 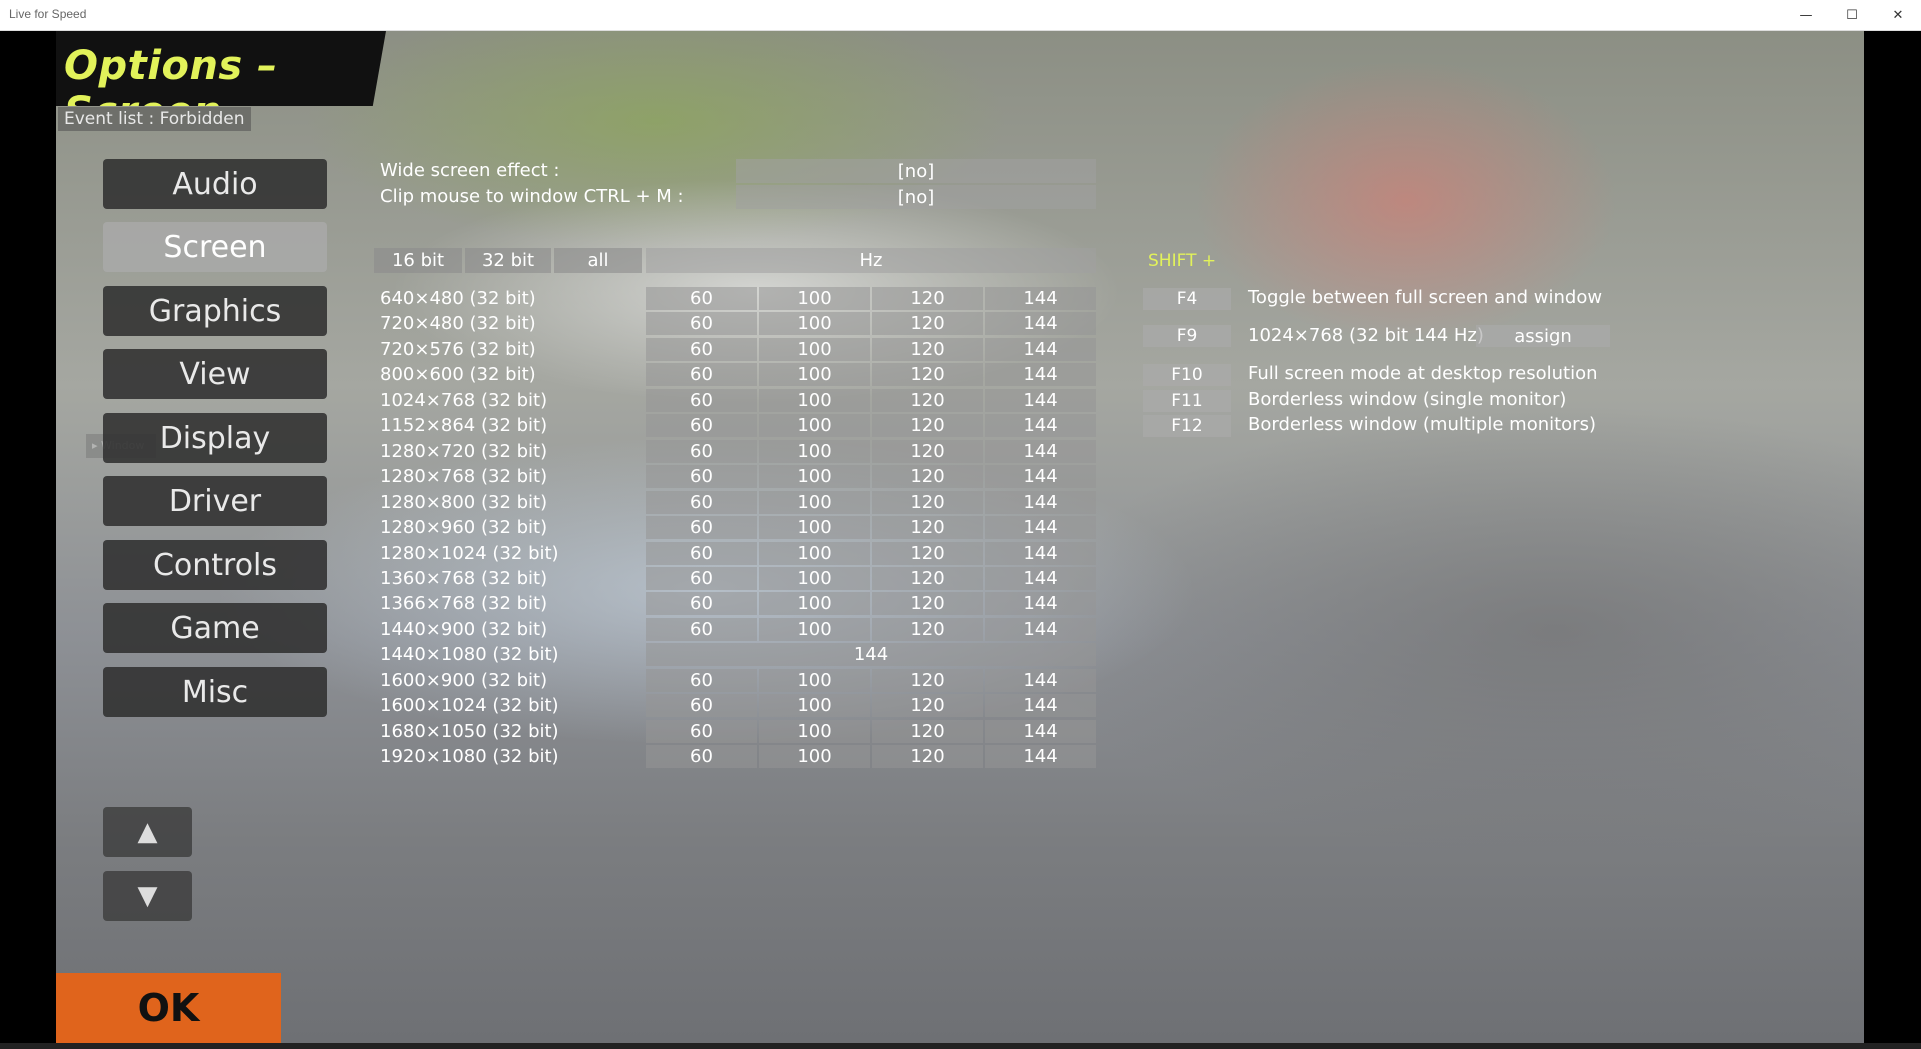 I want to click on filter-all-button: all, so click(x=598, y=260).